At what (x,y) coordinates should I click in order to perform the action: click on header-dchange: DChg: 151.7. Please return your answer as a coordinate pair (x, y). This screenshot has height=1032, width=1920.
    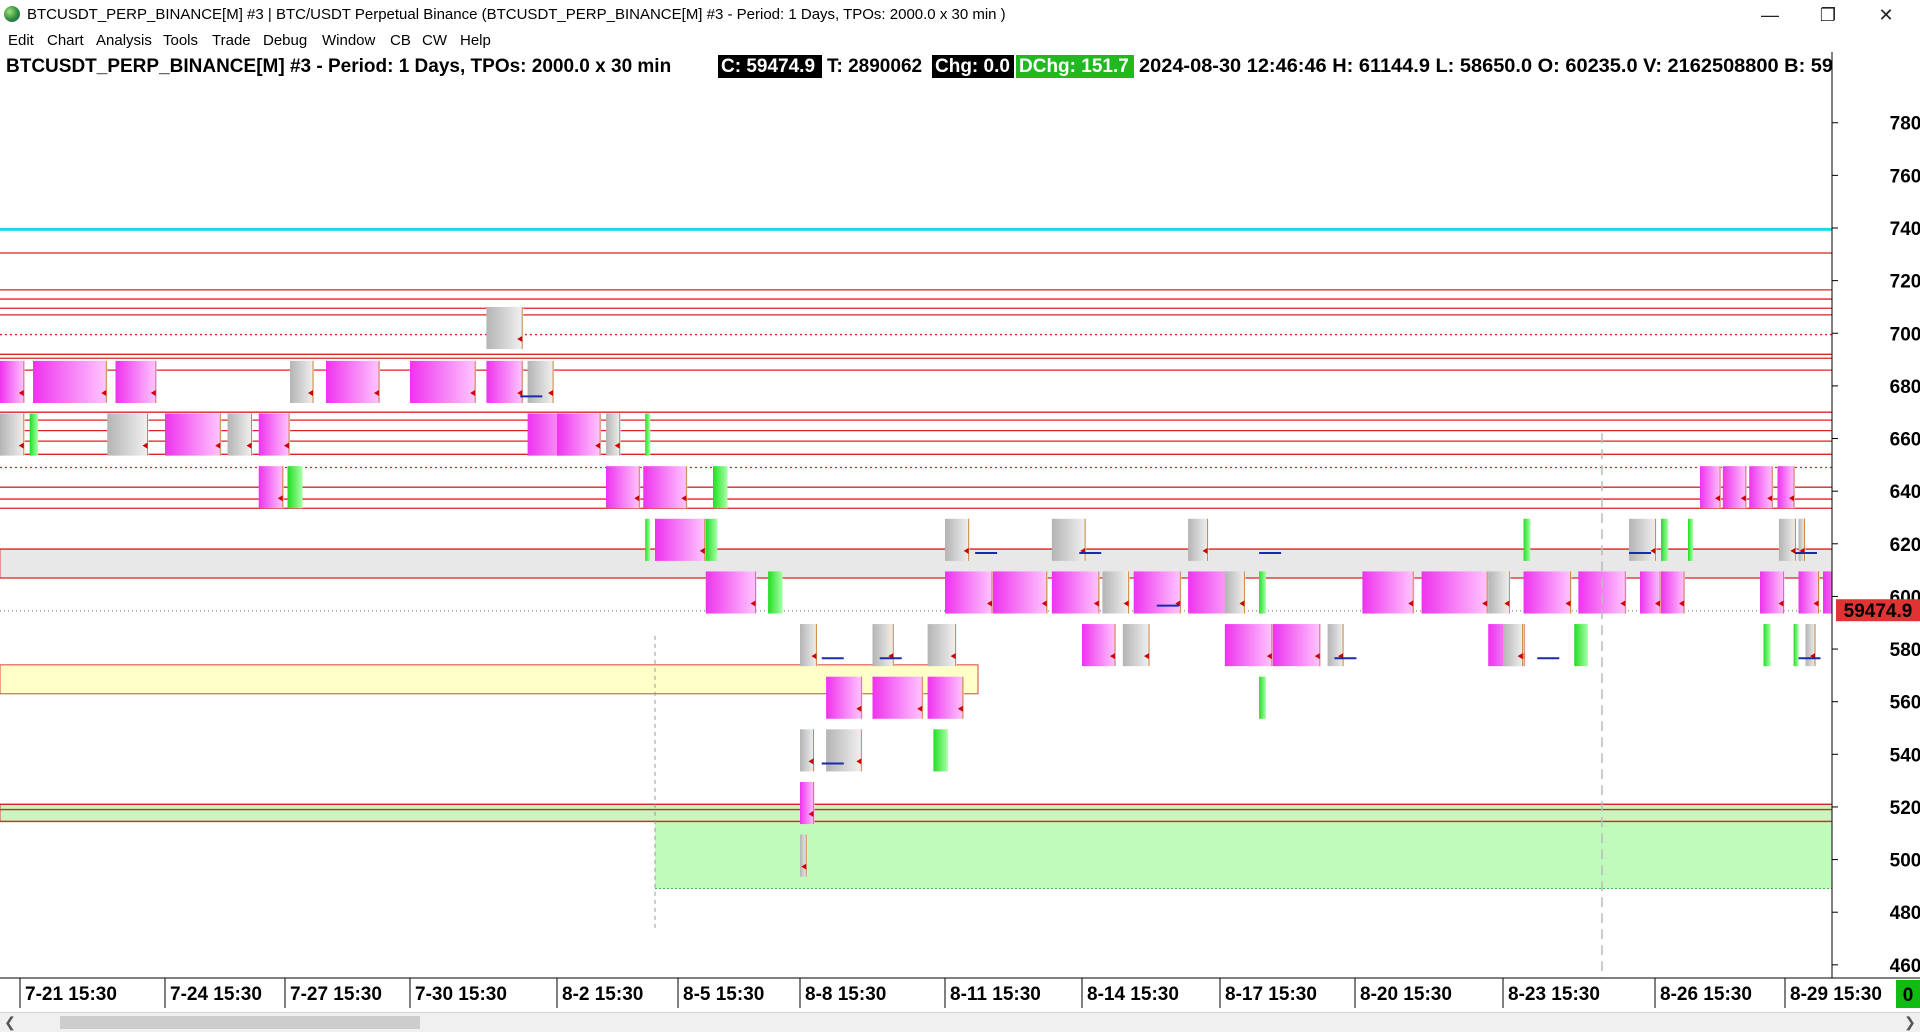
    Looking at the image, I should click on (1074, 66).